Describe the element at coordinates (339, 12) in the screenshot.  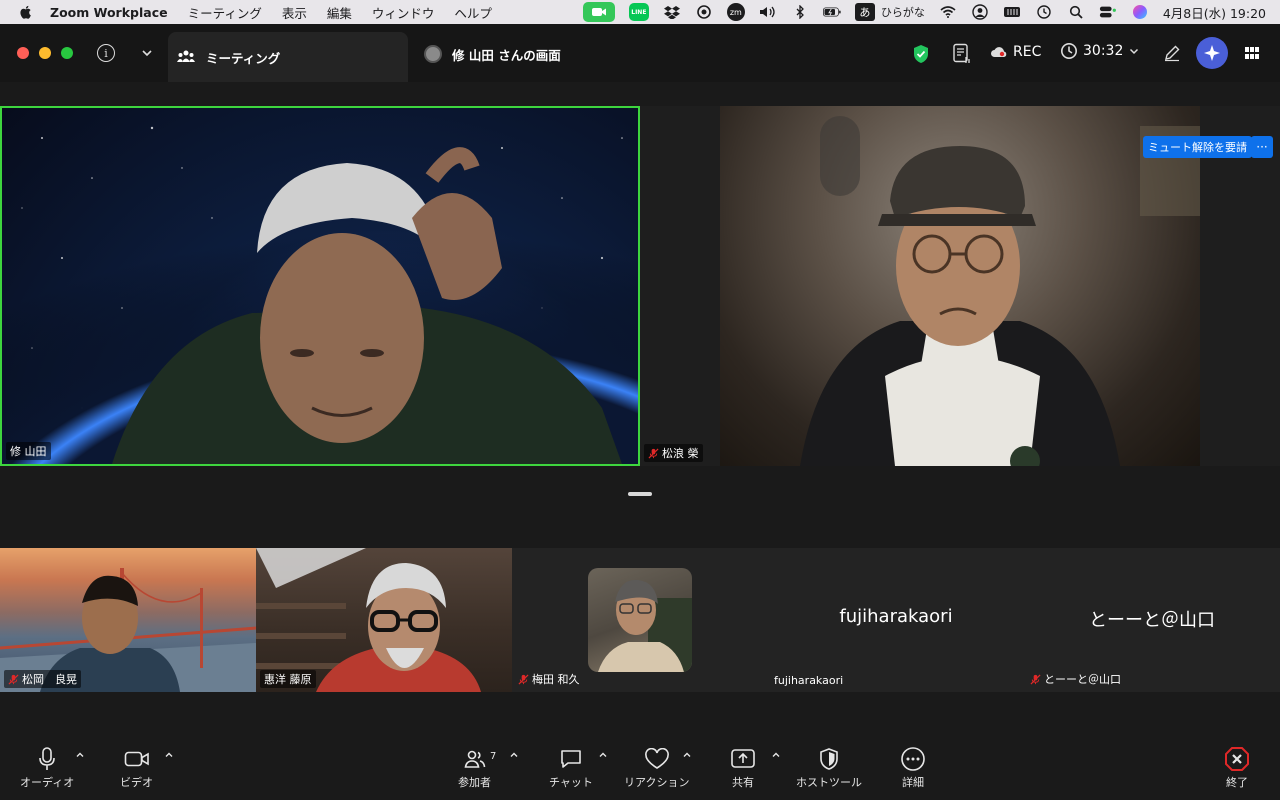
I see `menu-edit: 編集` at that location.